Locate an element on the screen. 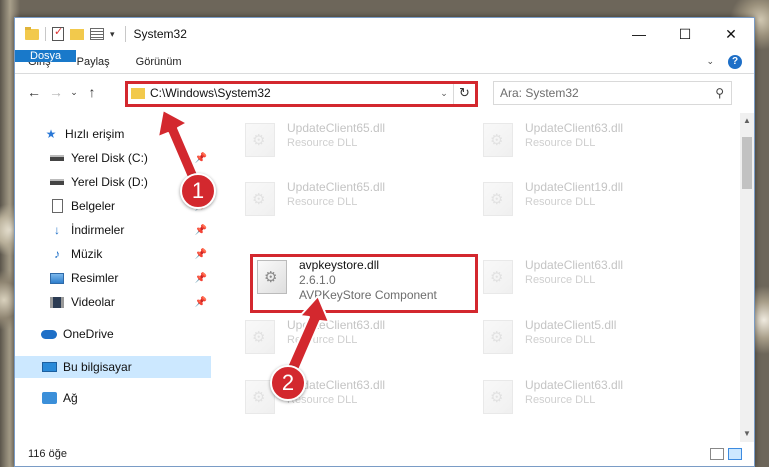  help-icon: ? is located at coordinates (735, 61).